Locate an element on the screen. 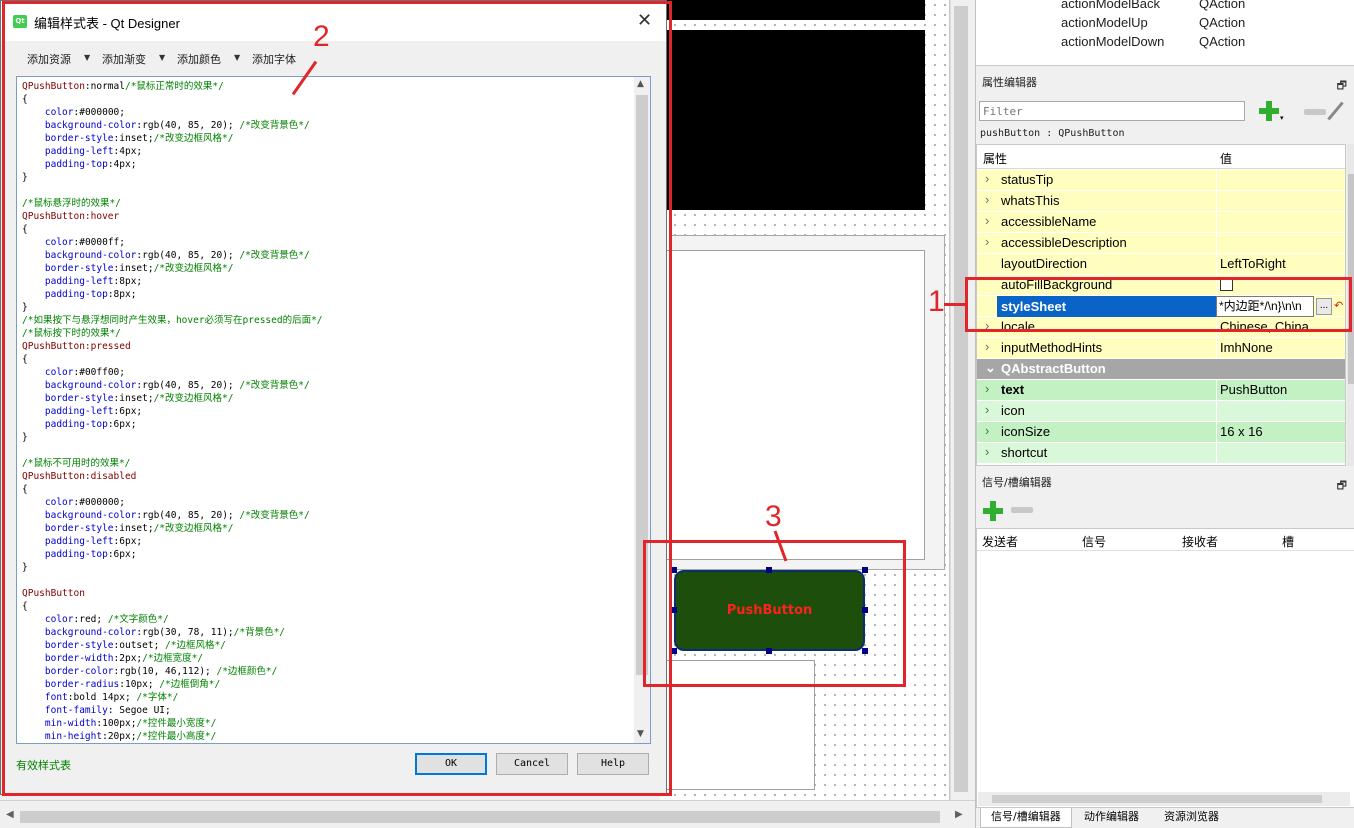 This screenshot has width=1354, height=828. property-row: › text PushButton is located at coordinates (1161, 390).